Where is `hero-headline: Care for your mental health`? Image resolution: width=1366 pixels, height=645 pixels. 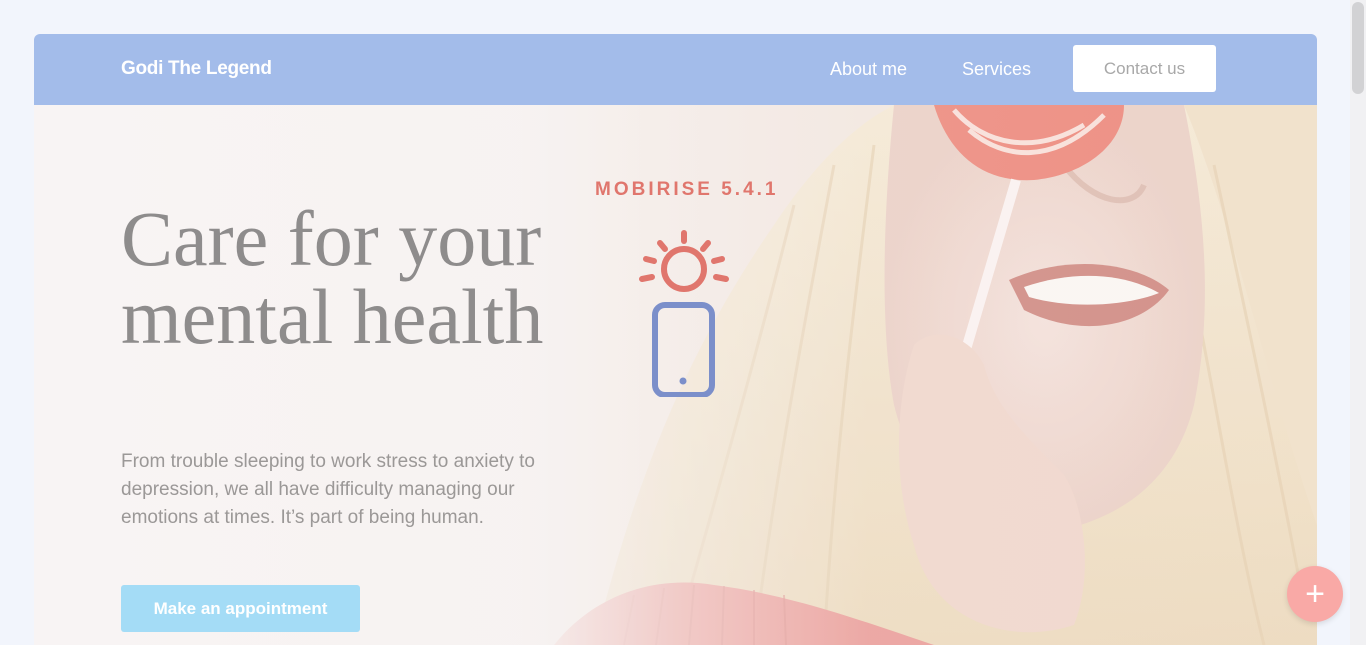
hero-headline: Care for your mental health is located at coordinates (332, 277).